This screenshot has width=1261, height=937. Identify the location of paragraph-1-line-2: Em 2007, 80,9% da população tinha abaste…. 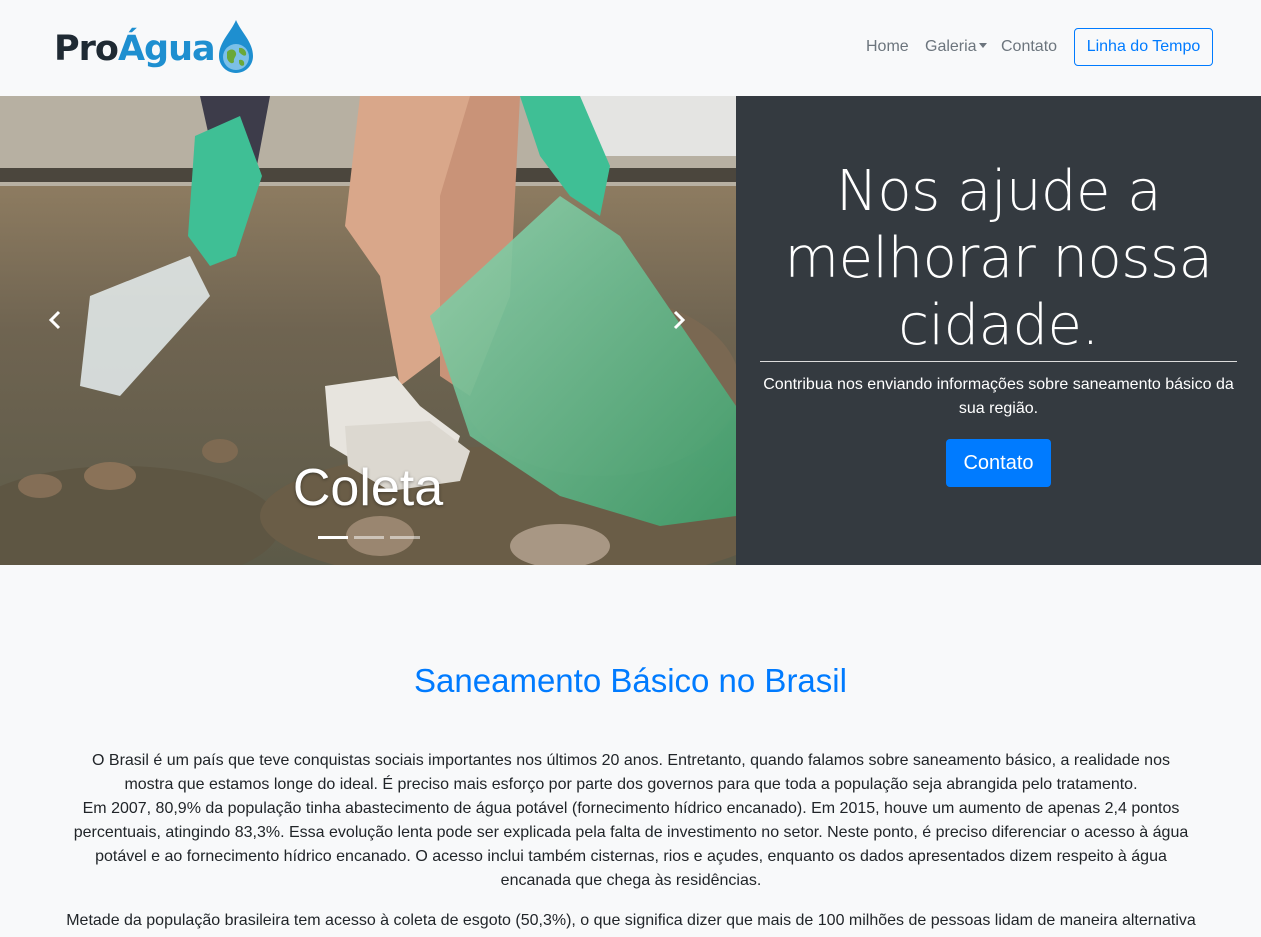
(631, 844).